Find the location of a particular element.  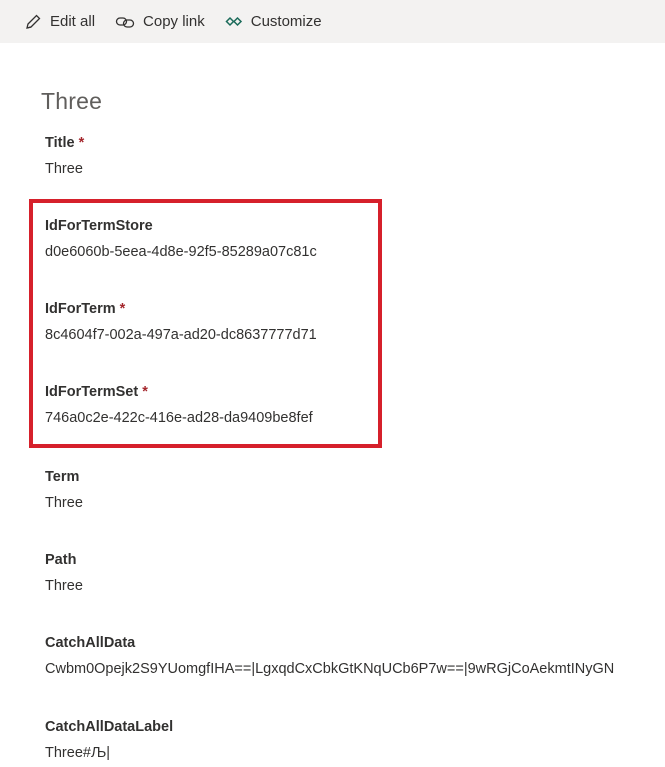

field-value: Three#Љ| is located at coordinates (352, 753).